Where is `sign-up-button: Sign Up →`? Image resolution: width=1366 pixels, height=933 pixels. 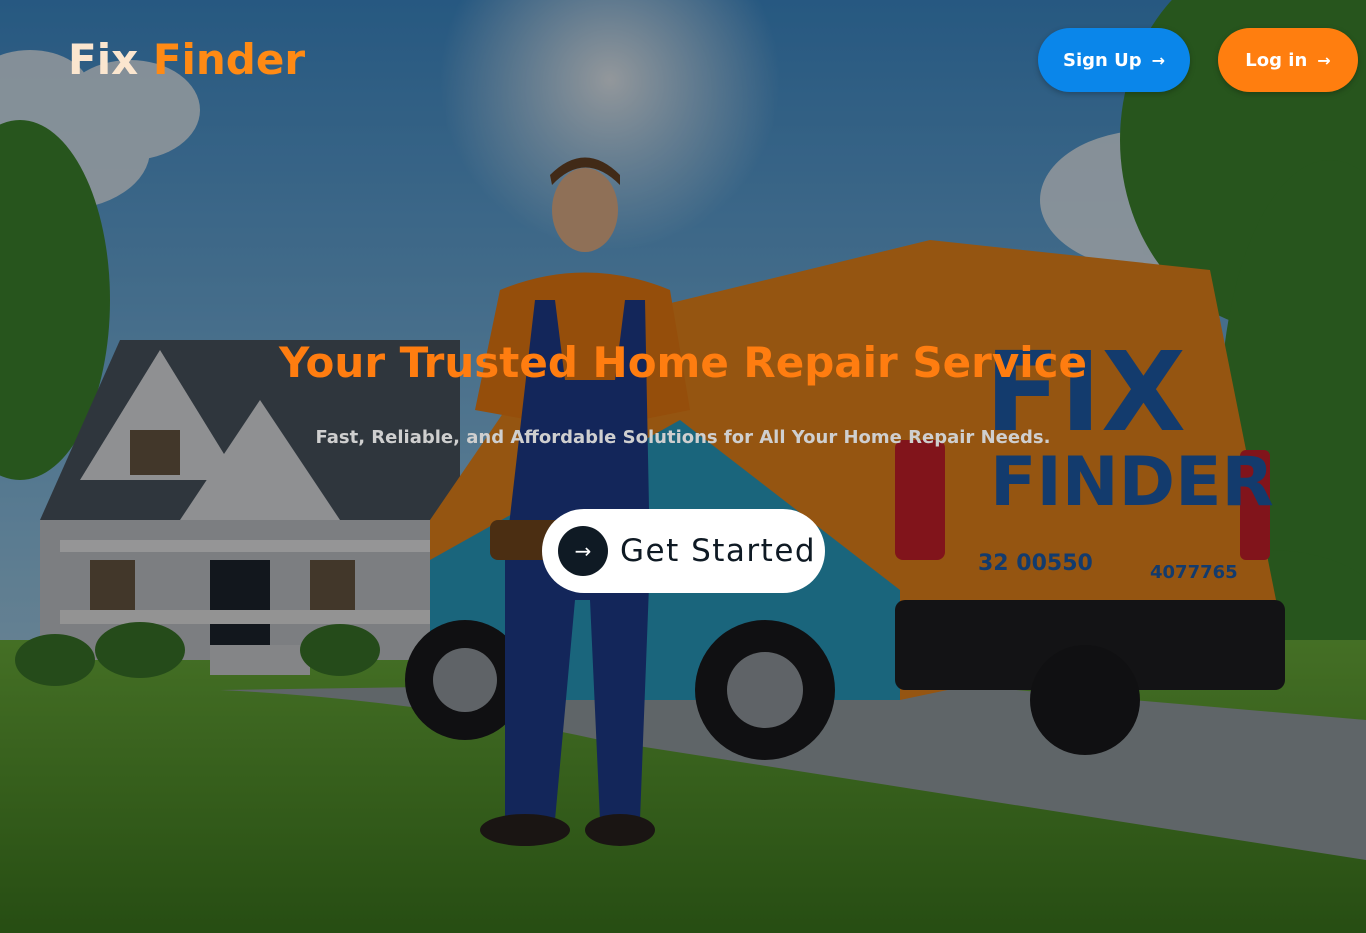
sign-up-button: Sign Up → is located at coordinates (1114, 60).